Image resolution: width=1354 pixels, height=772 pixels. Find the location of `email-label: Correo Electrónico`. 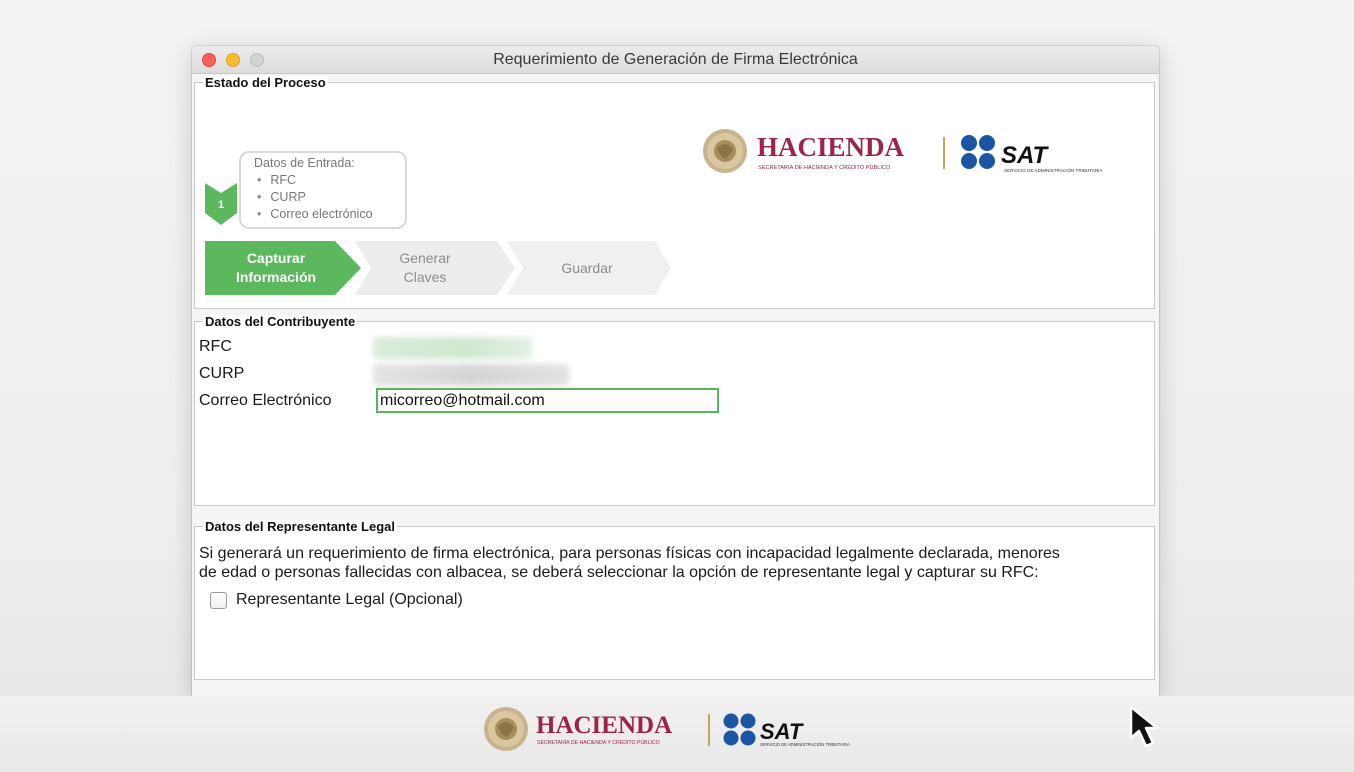

email-label: Correo Electrónico is located at coordinates (265, 400).